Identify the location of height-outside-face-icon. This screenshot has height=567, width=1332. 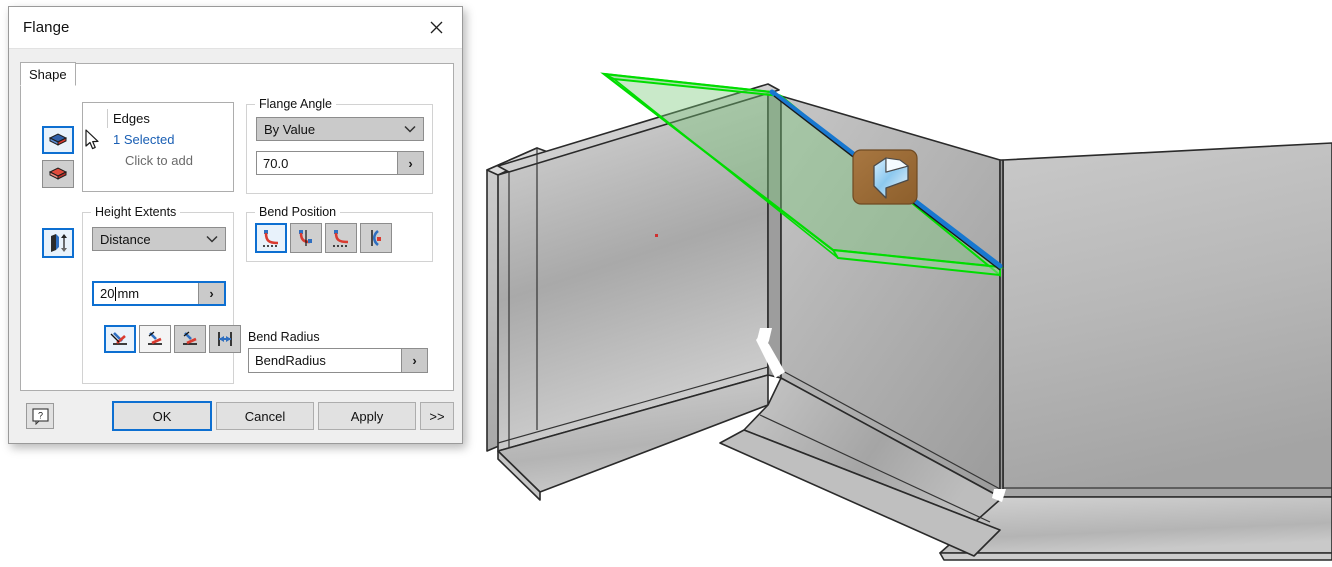
(155, 339).